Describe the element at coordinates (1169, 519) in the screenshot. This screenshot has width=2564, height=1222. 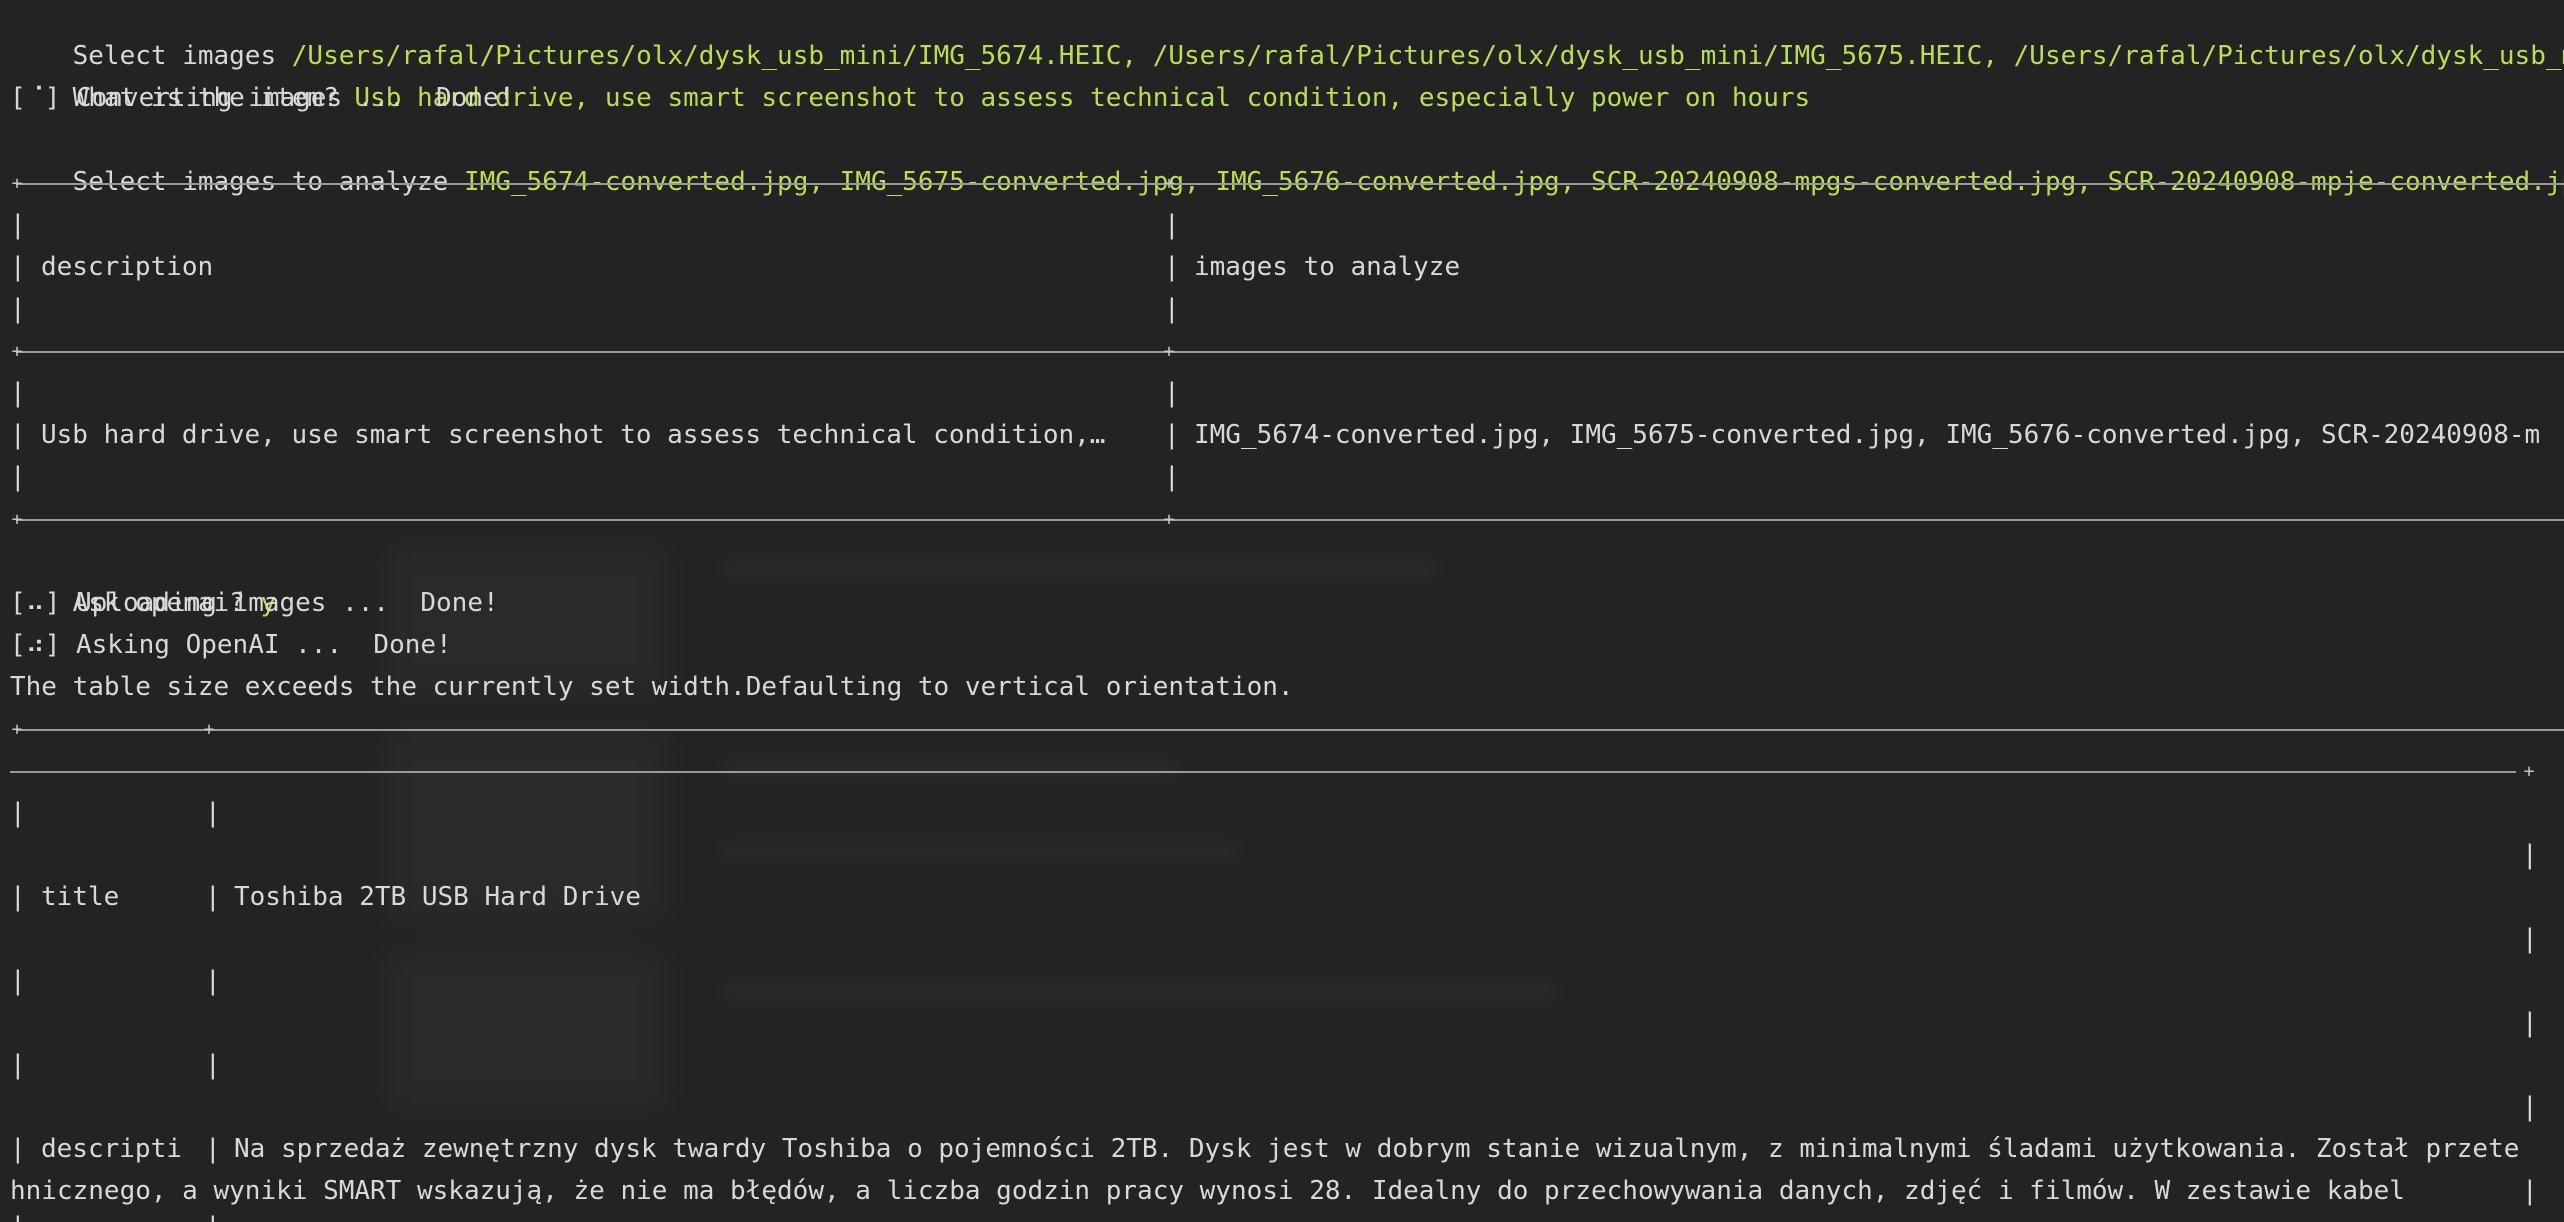
I see `input-table-bottom-middle-corner: +` at that location.